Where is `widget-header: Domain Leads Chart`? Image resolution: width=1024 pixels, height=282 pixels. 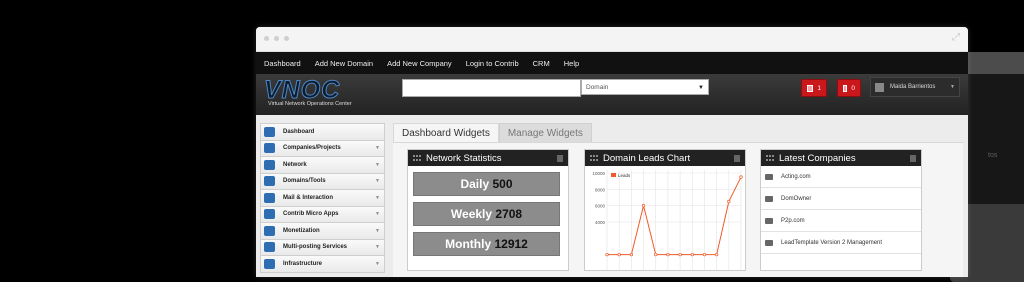
widget-header: Domain Leads Chart is located at coordinates (665, 158).